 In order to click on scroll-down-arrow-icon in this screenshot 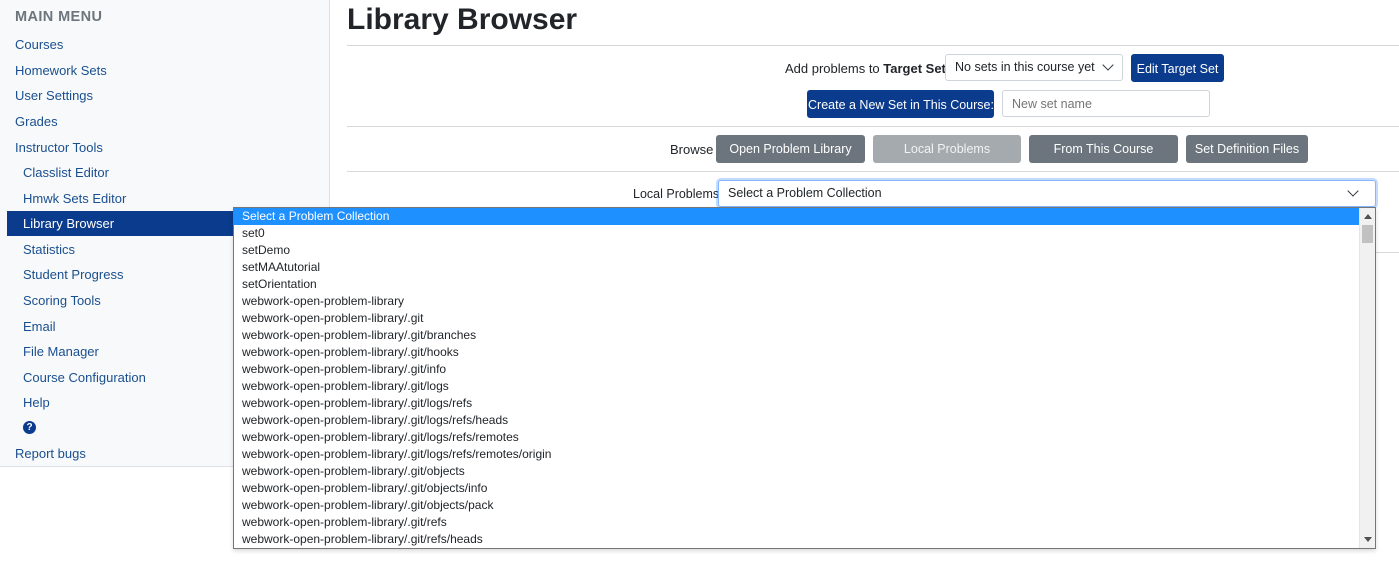, I will do `click(1368, 539)`.